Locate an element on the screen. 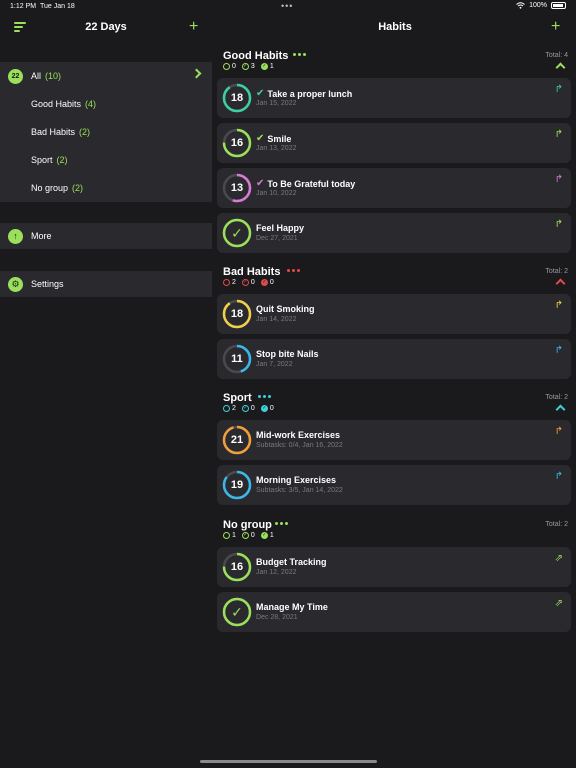  sidebar-header: 22 Days + is located at coordinates (106, 28).